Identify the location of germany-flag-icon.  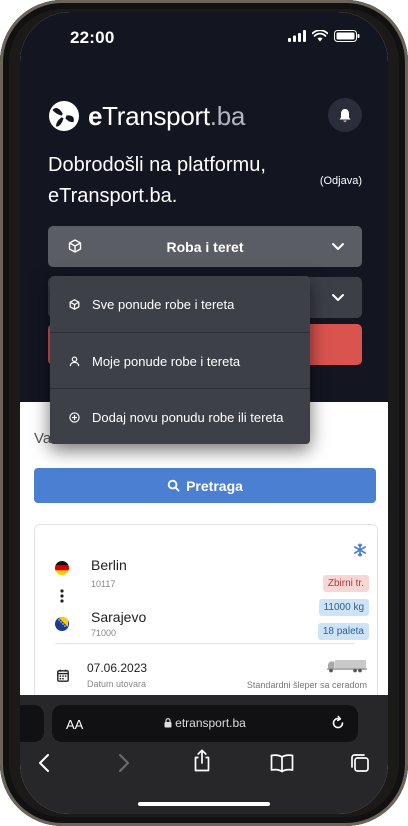
(62, 568).